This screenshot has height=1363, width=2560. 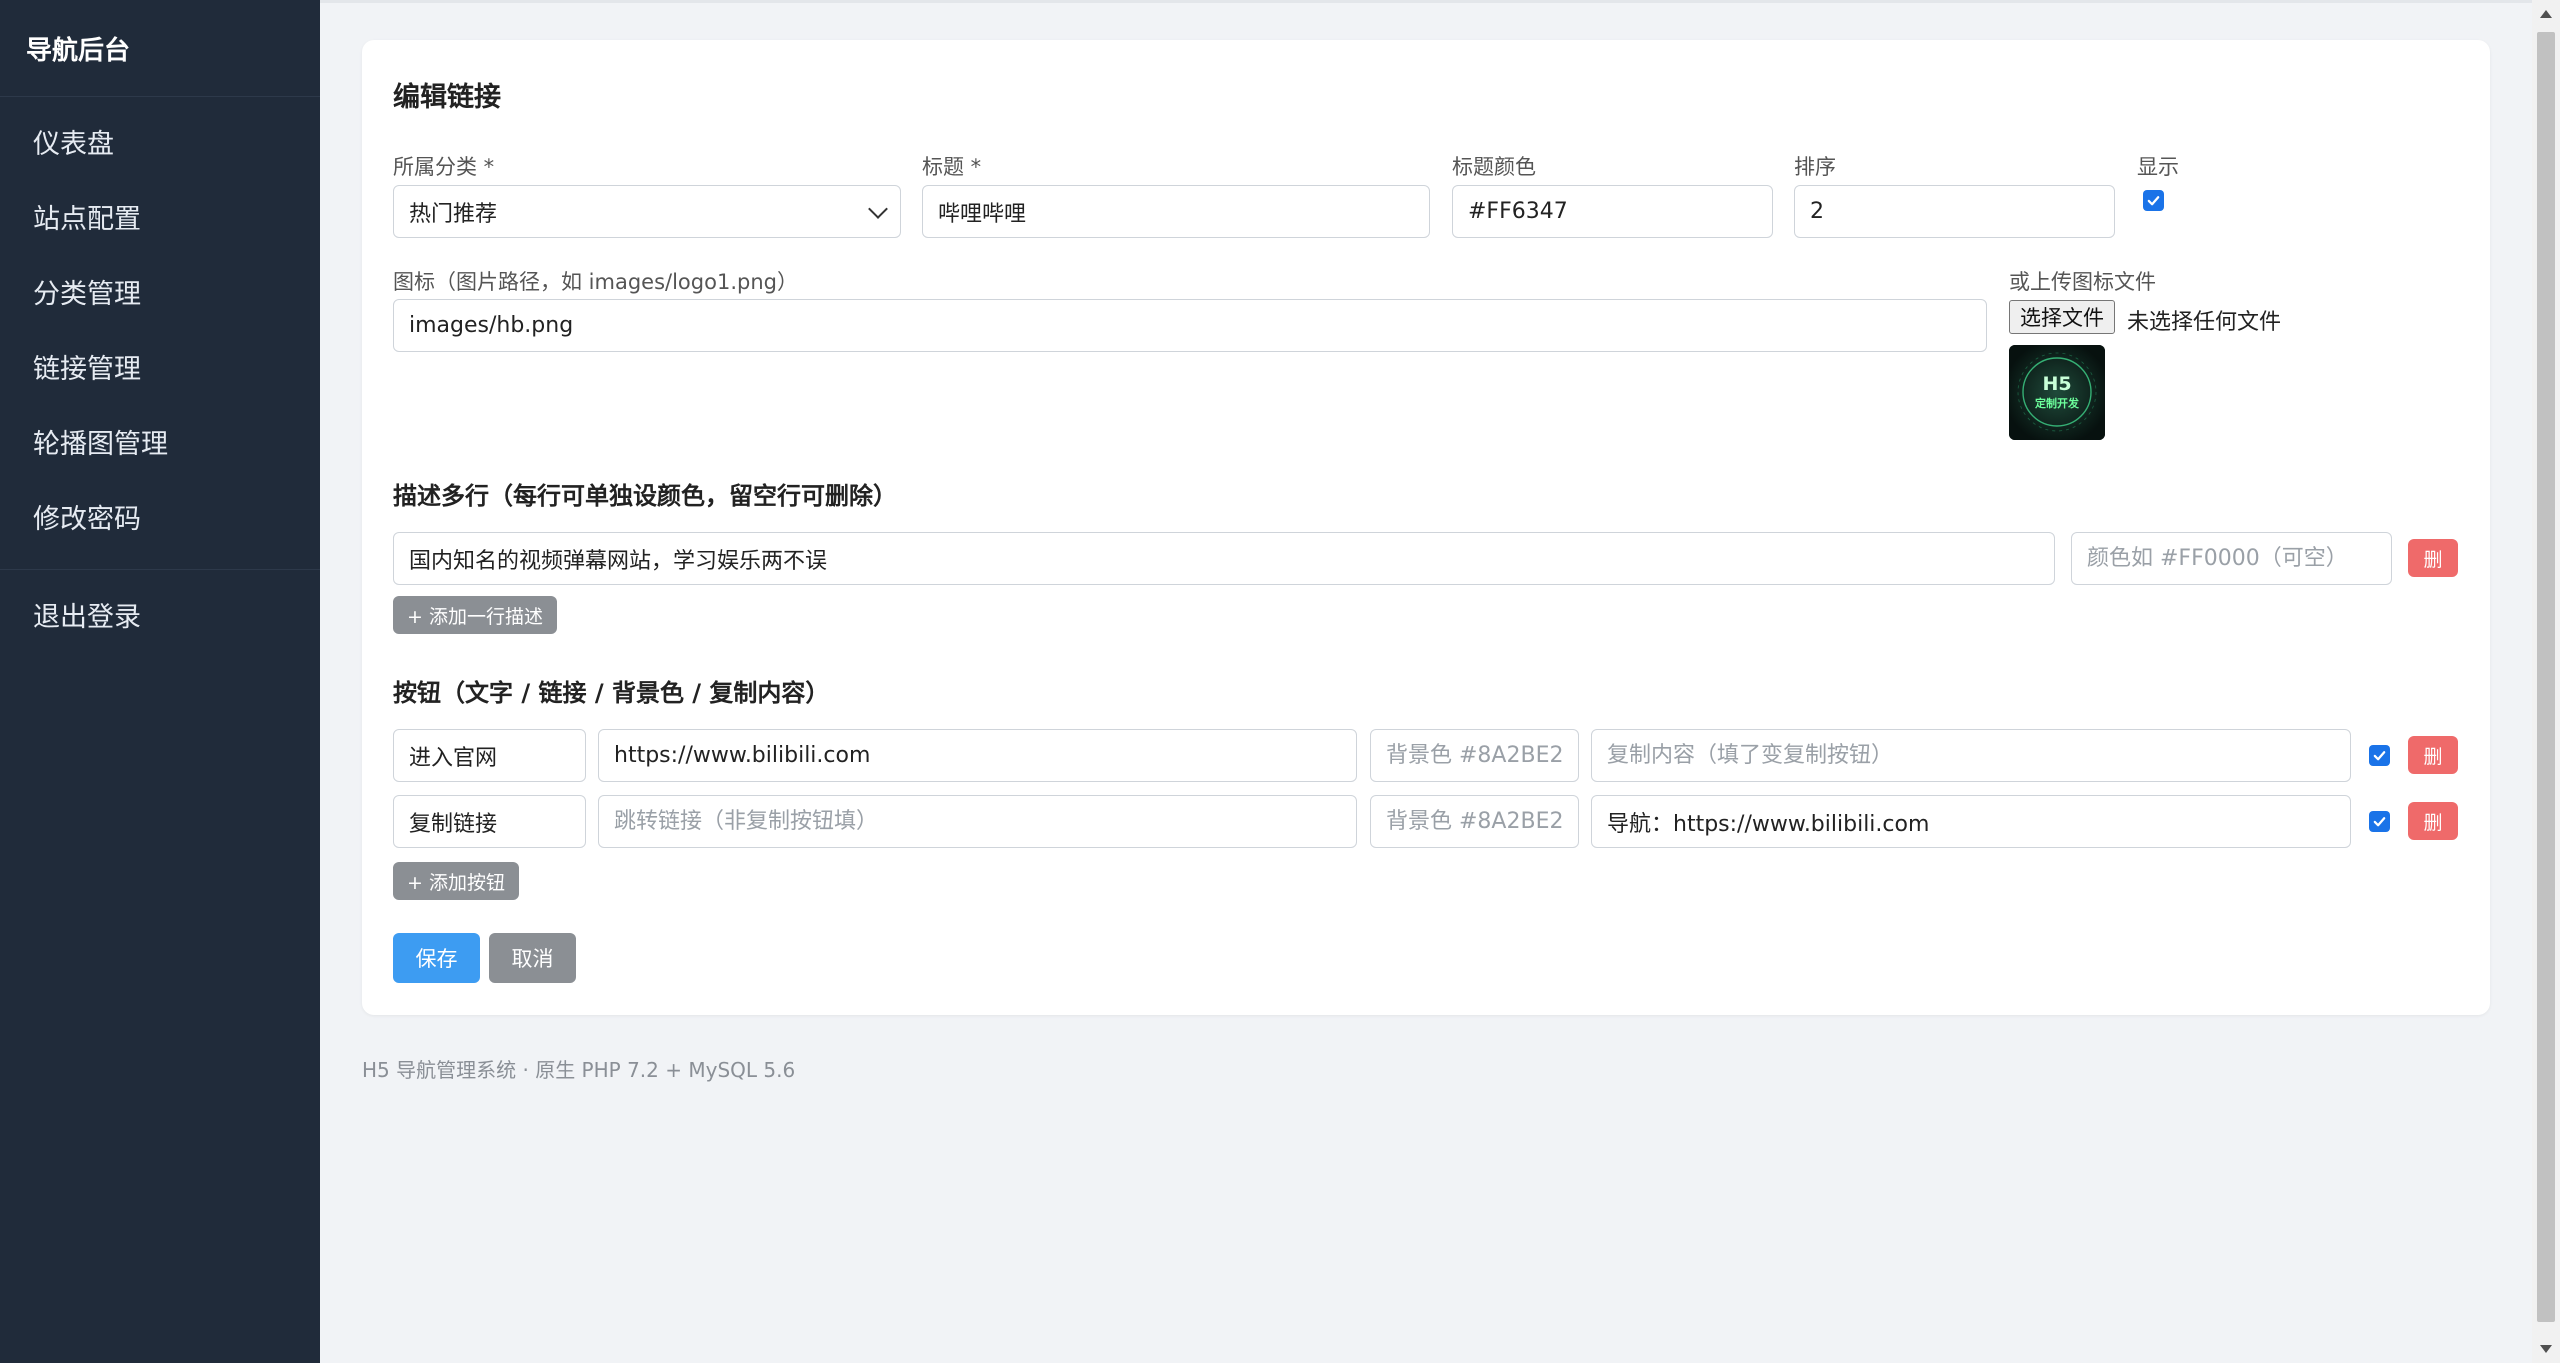 What do you see at coordinates (878, 208) in the screenshot?
I see `chevron-down-icon` at bounding box center [878, 208].